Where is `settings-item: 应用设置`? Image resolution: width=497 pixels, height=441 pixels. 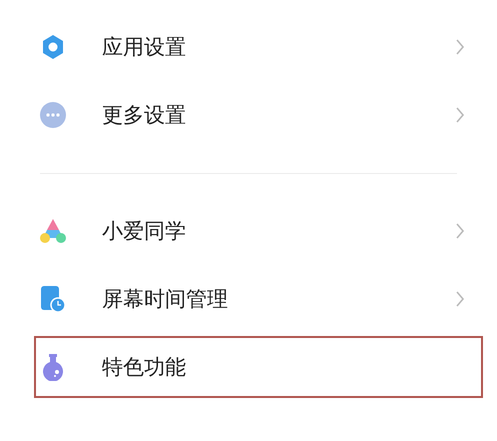
settings-item: 应用设置 is located at coordinates (258, 47).